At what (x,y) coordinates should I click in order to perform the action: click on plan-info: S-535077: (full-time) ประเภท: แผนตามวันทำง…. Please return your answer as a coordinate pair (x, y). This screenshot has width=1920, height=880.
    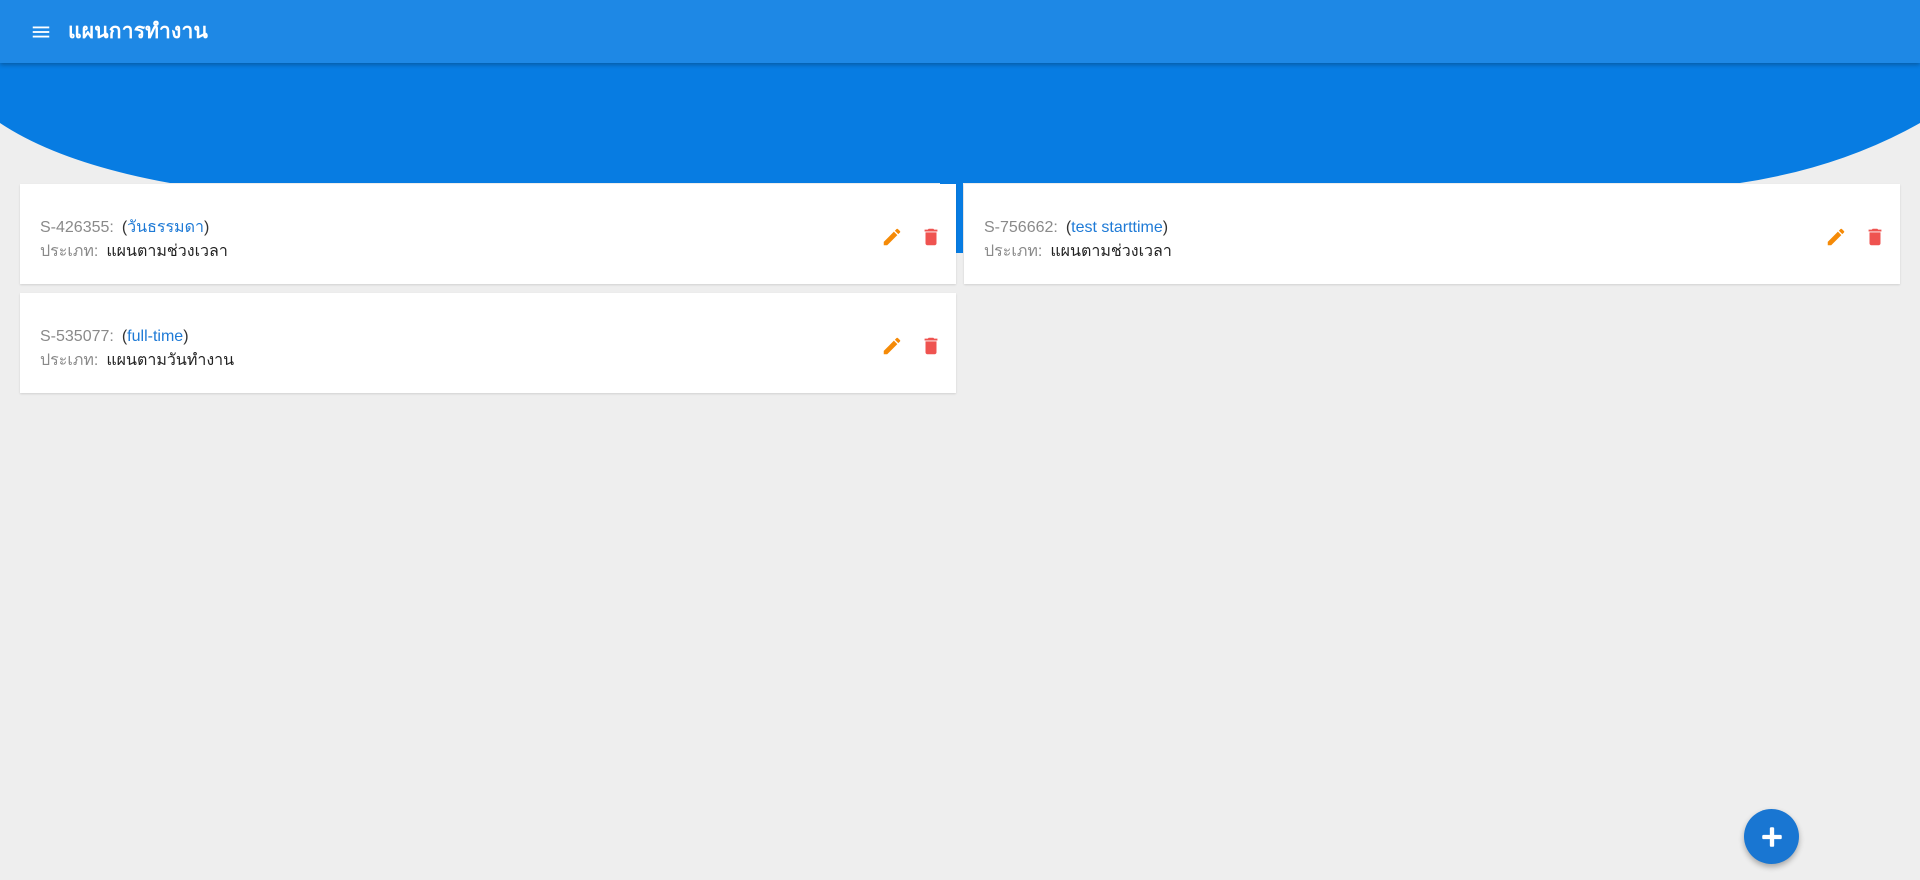
    Looking at the image, I should click on (137, 349).